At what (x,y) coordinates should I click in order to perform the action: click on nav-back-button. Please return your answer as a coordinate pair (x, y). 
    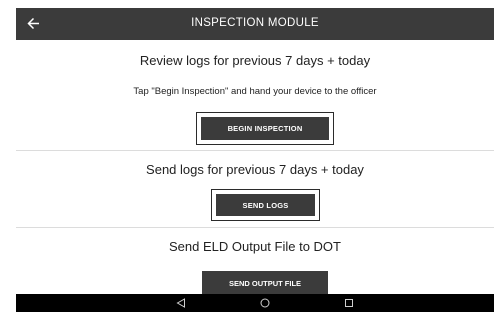
    Looking at the image, I should click on (181, 303).